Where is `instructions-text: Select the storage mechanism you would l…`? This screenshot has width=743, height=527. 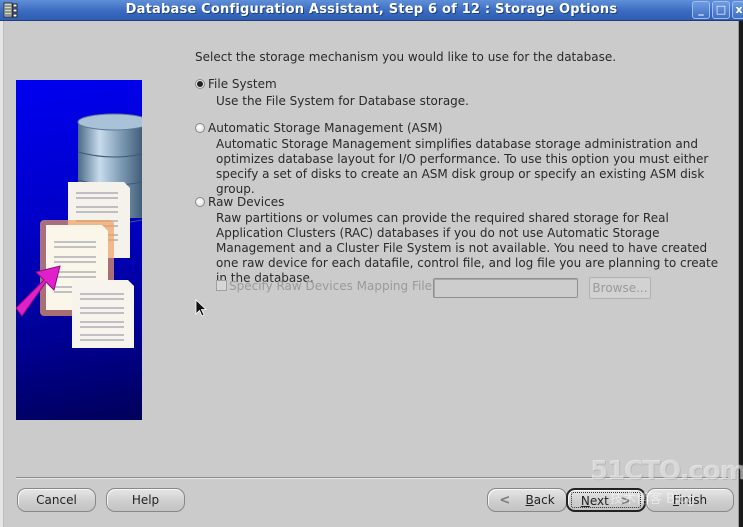 instructions-text: Select the storage mechanism you would l… is located at coordinates (406, 57).